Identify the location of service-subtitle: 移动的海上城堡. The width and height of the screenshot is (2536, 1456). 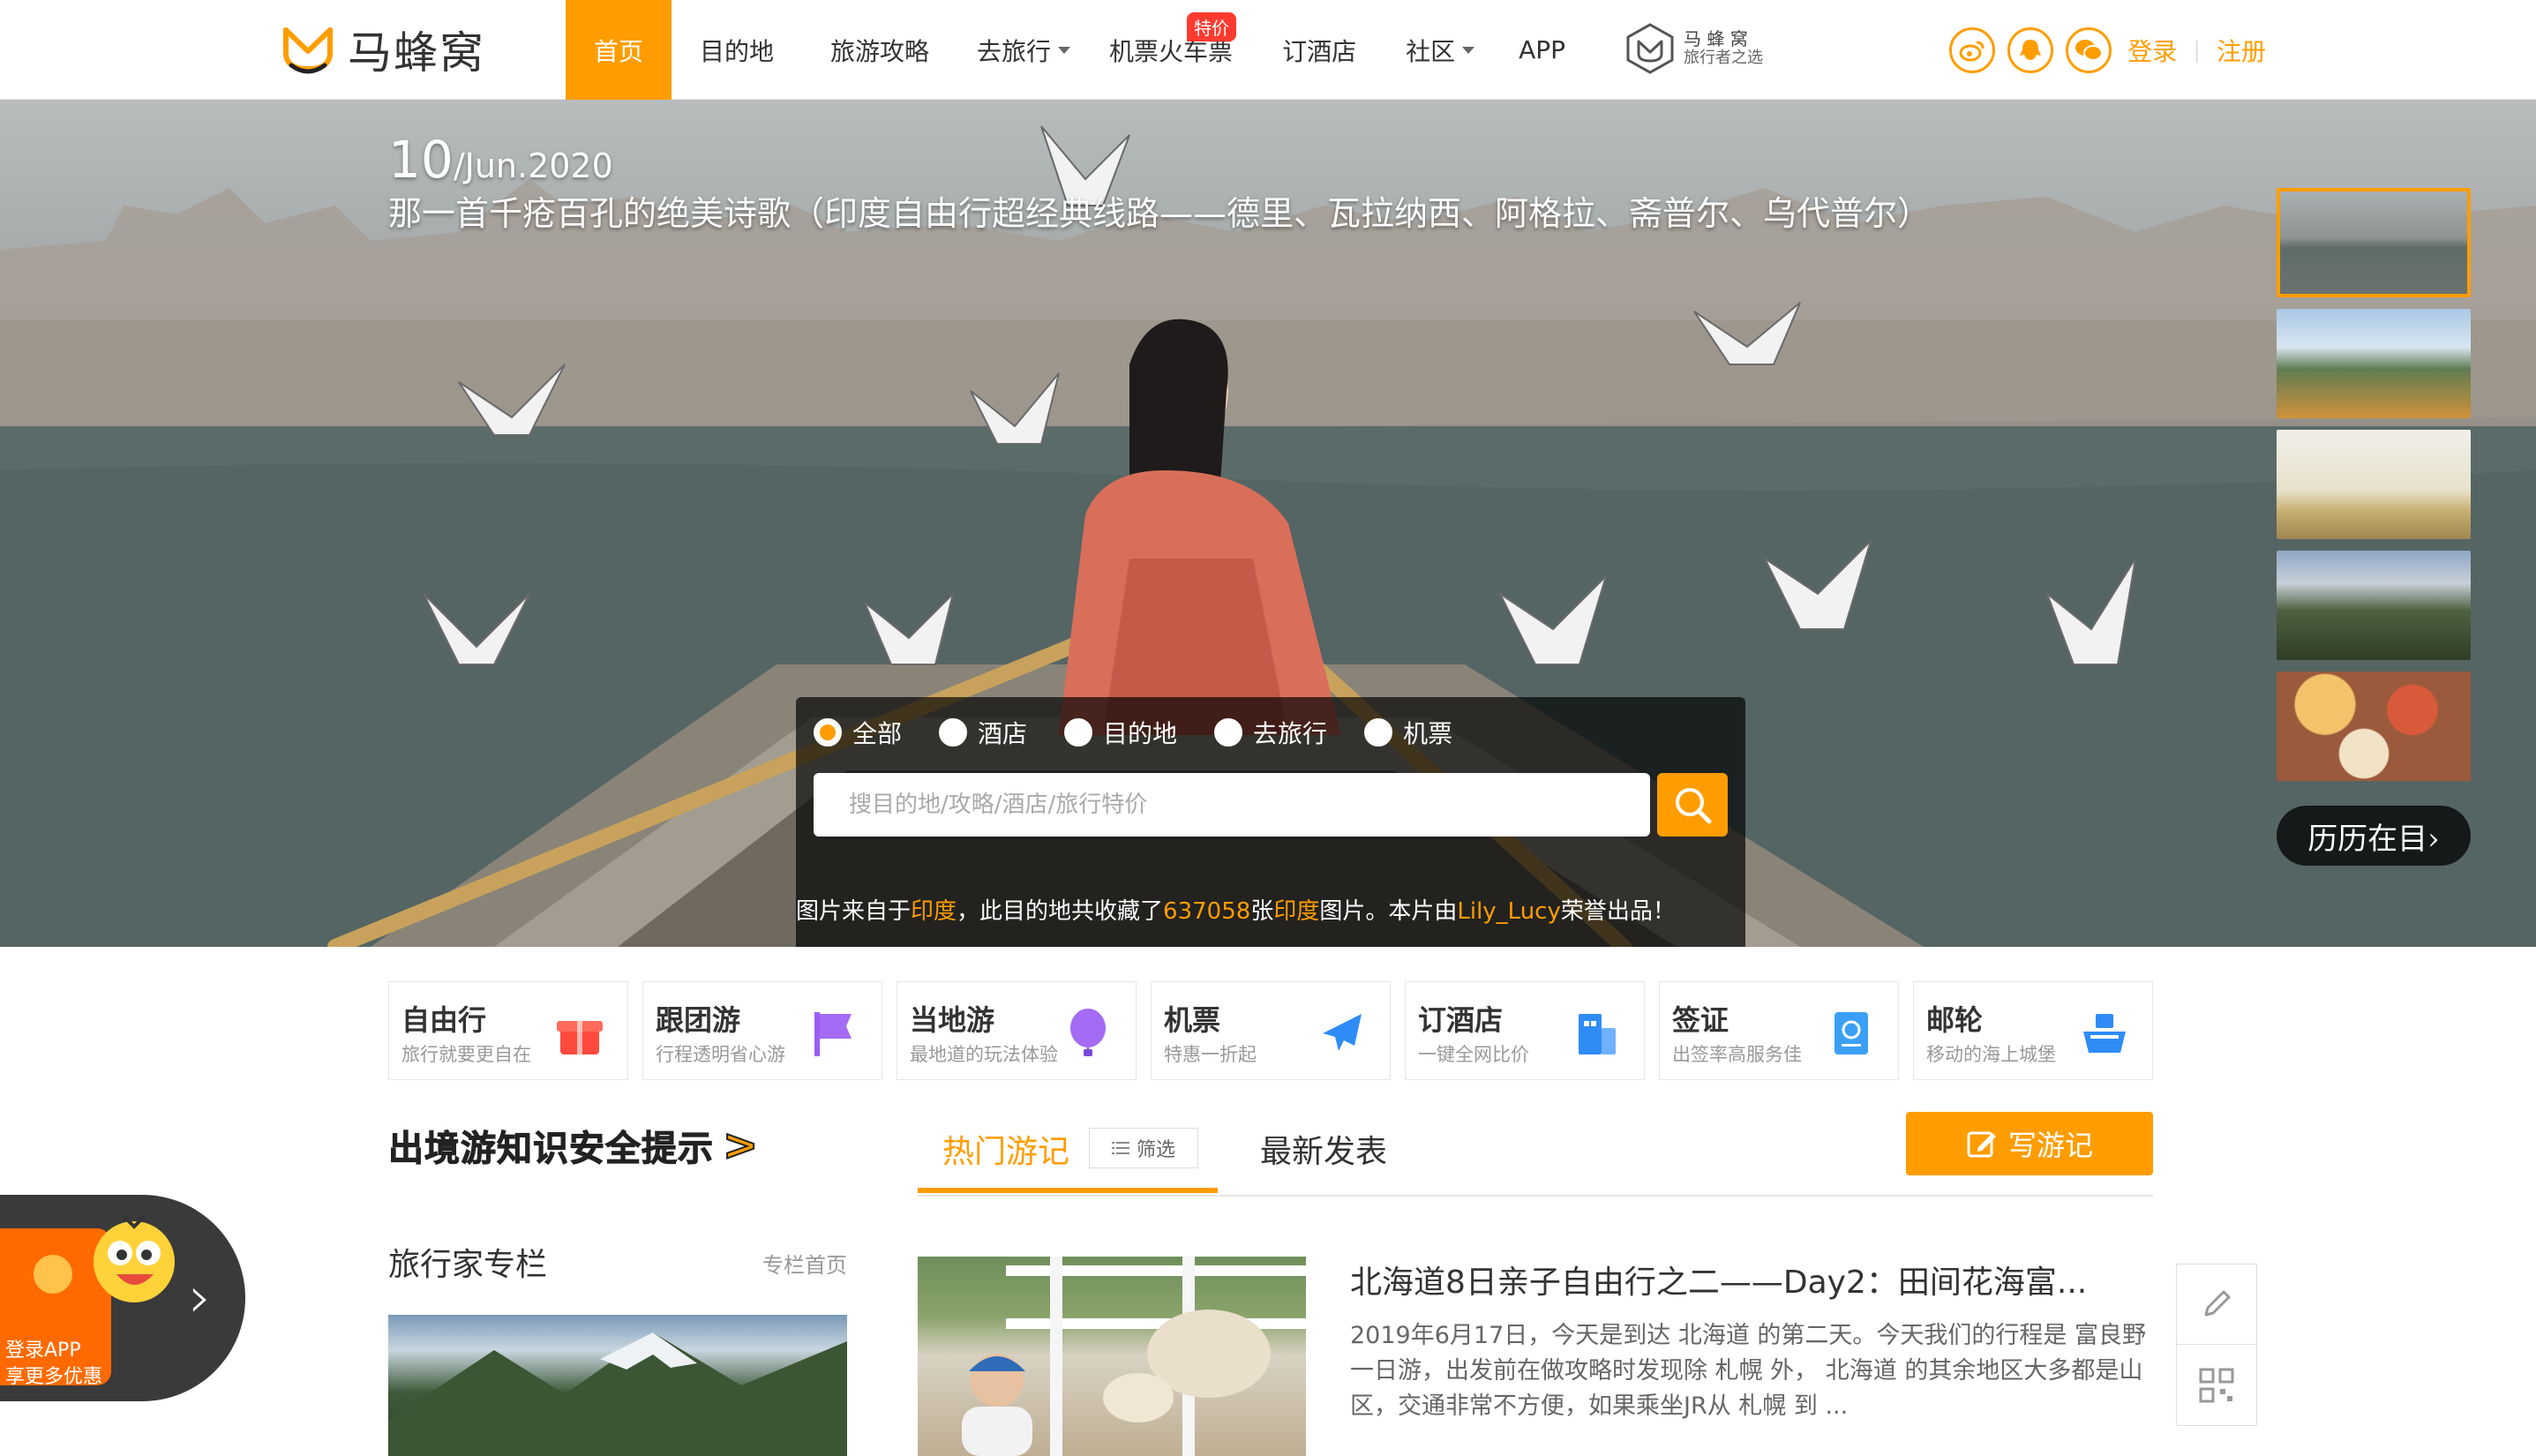
(1991, 1054).